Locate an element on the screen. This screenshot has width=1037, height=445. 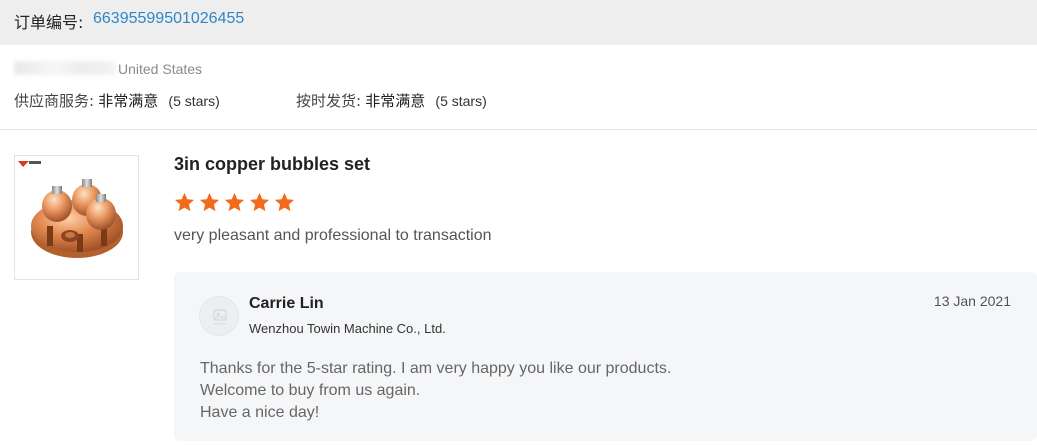
supplier-service-value: 非常满意 is located at coordinates (128, 101).